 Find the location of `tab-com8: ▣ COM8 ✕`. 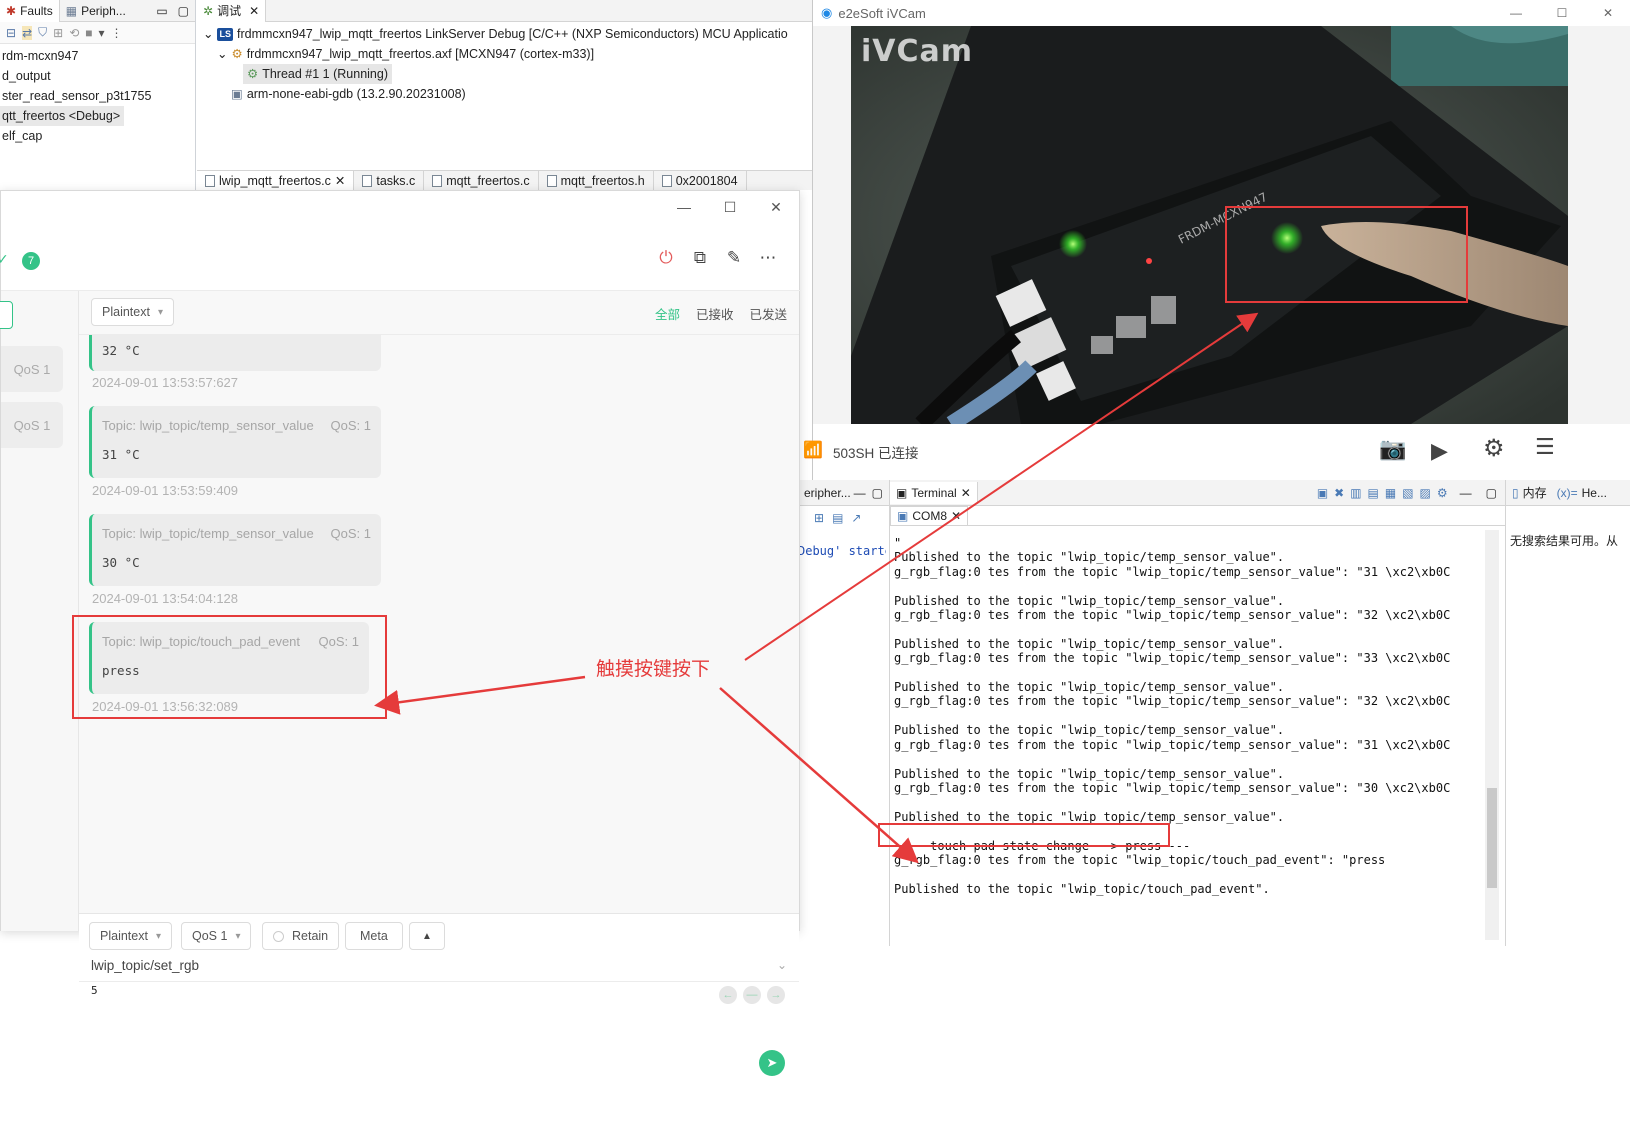

tab-com8: ▣ COM8 ✕ is located at coordinates (929, 515).